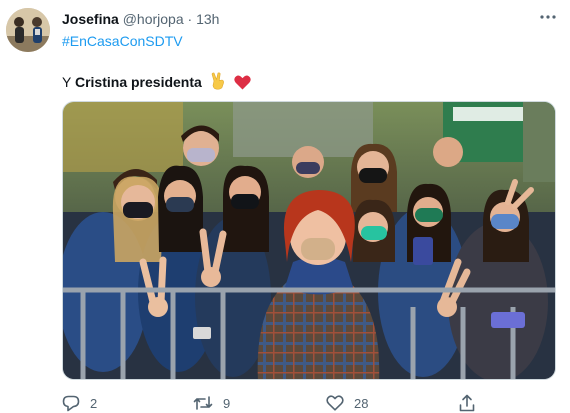  I want to click on reply-button: 2, so click(79, 403).